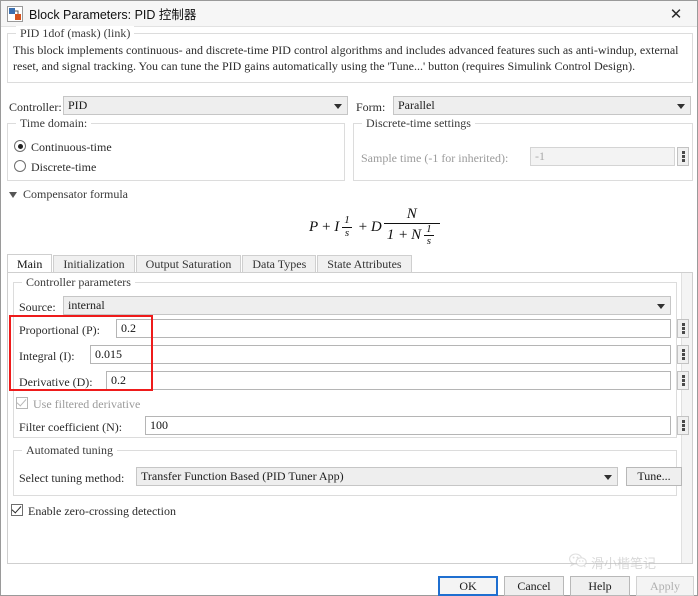  Describe the element at coordinates (371, 107) in the screenshot. I see `form-label: Form:` at that location.